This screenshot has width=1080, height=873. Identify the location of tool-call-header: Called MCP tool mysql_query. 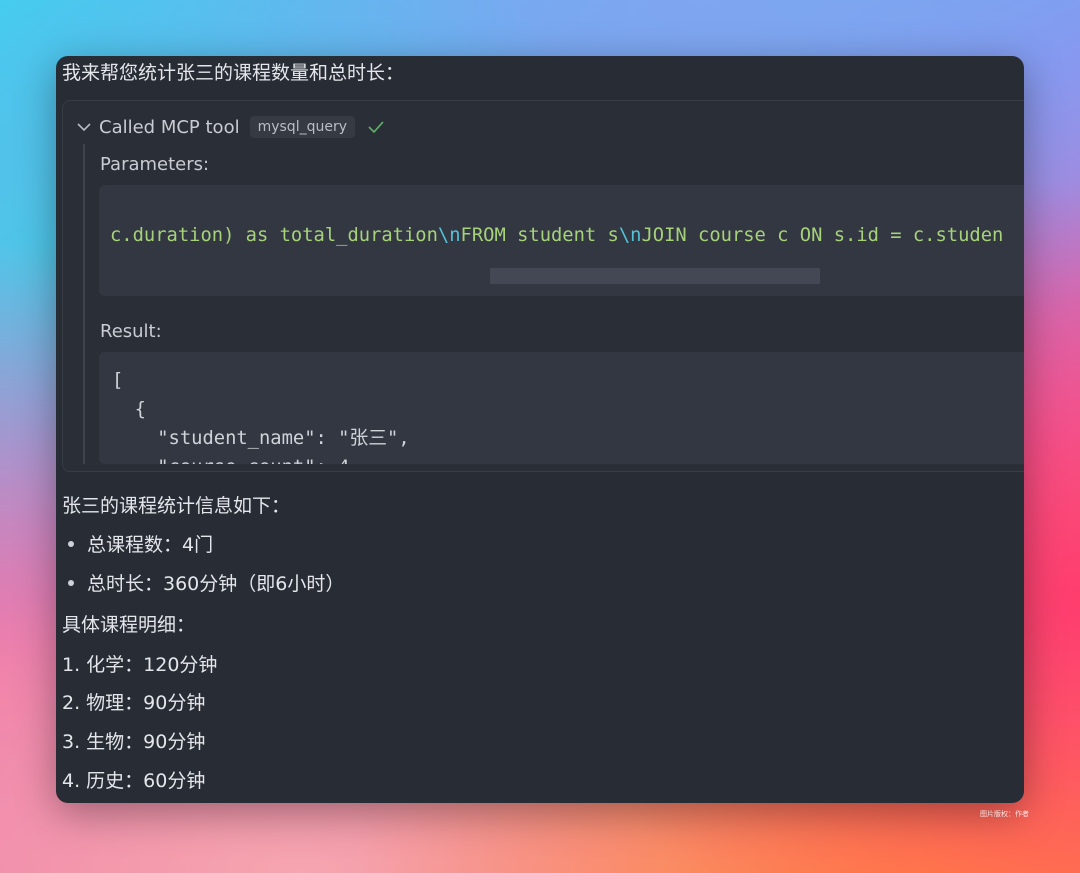
(230, 127).